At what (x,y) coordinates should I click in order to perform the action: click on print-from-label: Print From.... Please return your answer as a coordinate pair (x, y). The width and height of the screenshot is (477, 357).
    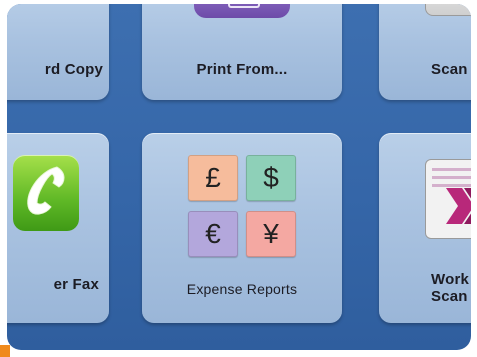
    Looking at the image, I should click on (242, 69).